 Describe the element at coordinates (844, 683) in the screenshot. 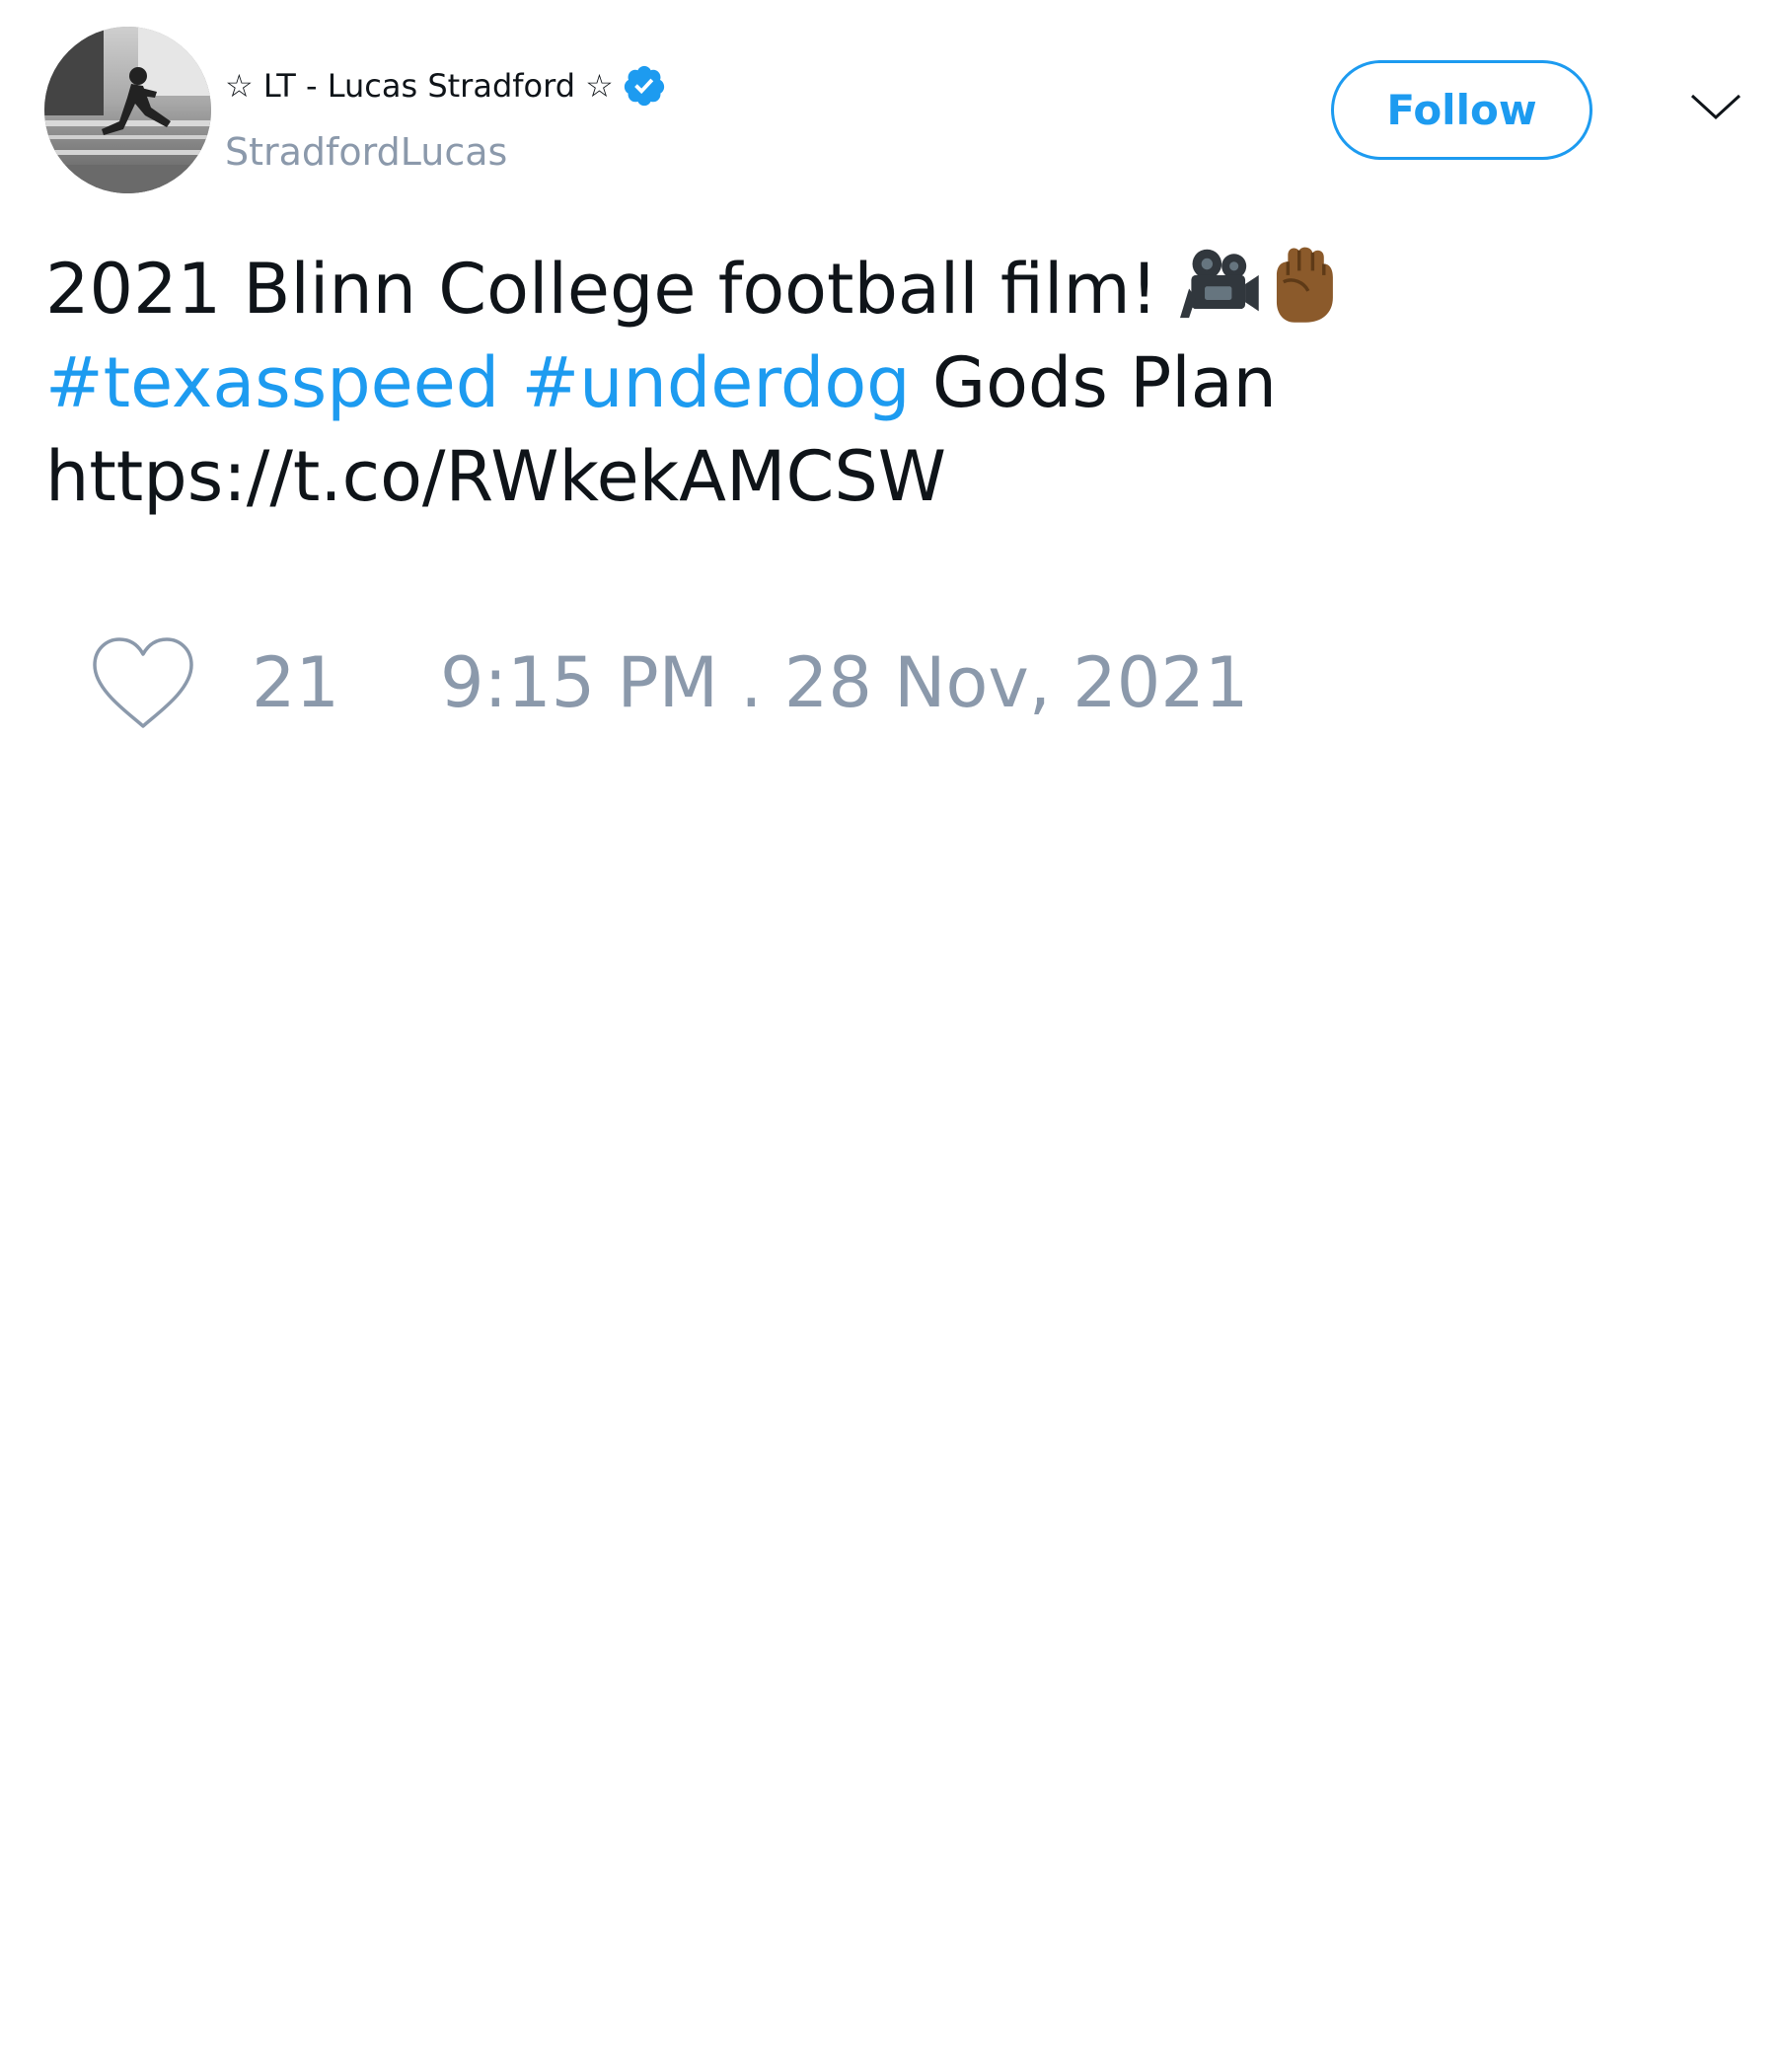

I see `tweet-timestamp: 9:15 PM . 28 Nov, 2021` at that location.